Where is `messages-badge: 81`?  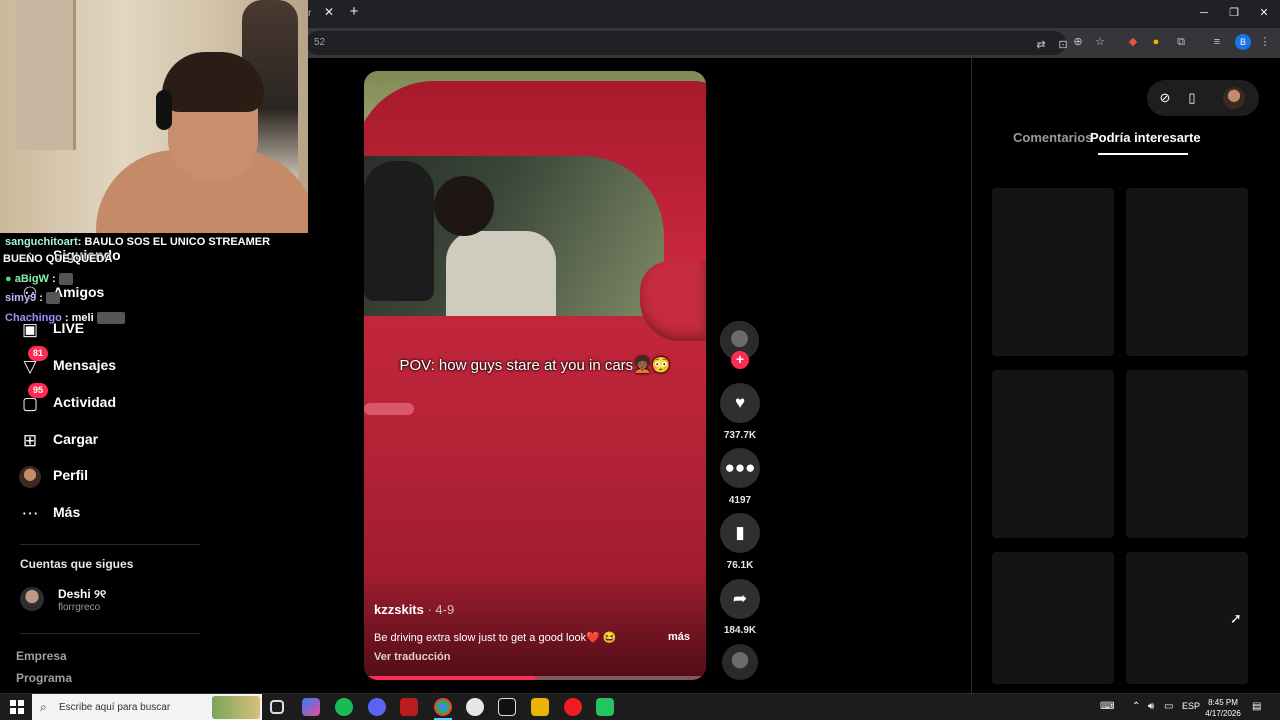
messages-badge: 81 is located at coordinates (38, 353).